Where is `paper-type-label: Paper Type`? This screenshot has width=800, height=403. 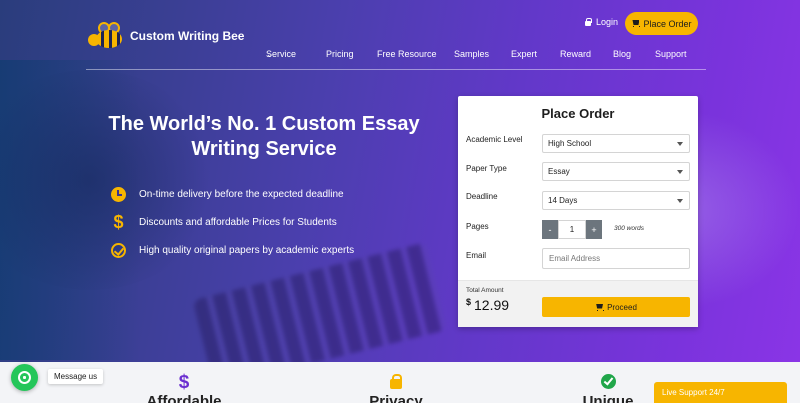 paper-type-label: Paper Type is located at coordinates (486, 168).